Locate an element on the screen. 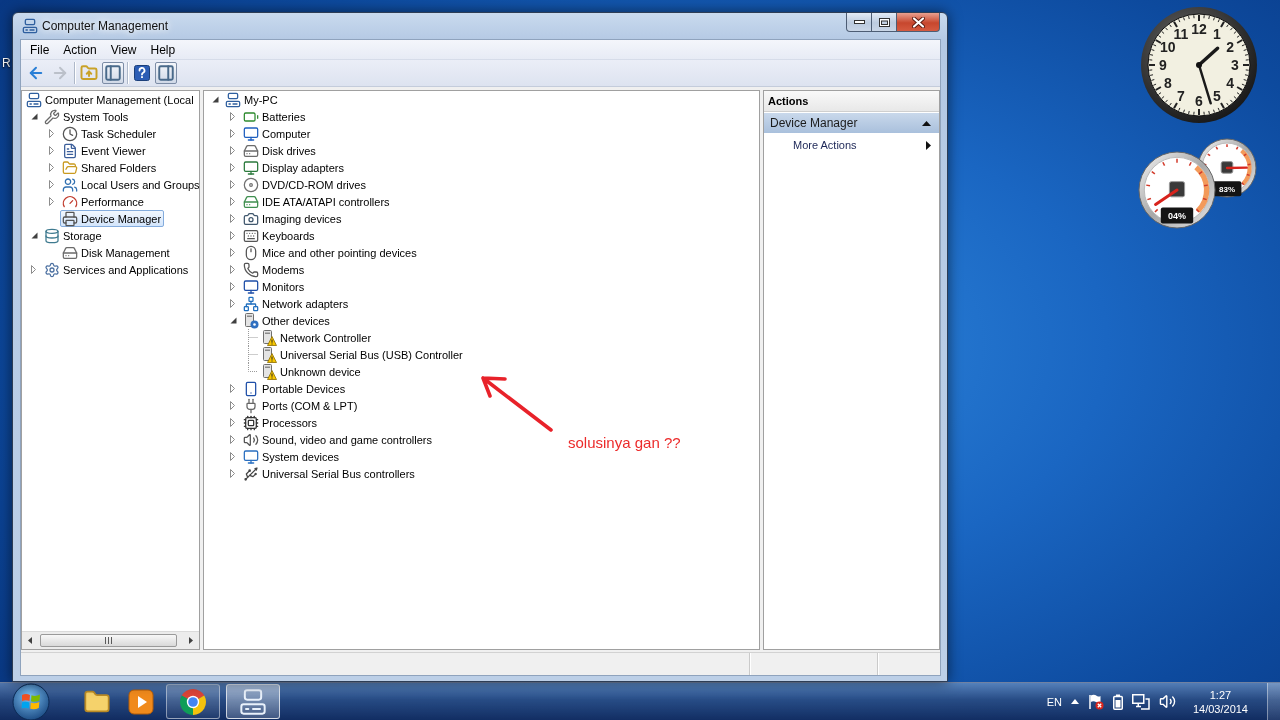  tree-item: Other devices is located at coordinates (287, 320).